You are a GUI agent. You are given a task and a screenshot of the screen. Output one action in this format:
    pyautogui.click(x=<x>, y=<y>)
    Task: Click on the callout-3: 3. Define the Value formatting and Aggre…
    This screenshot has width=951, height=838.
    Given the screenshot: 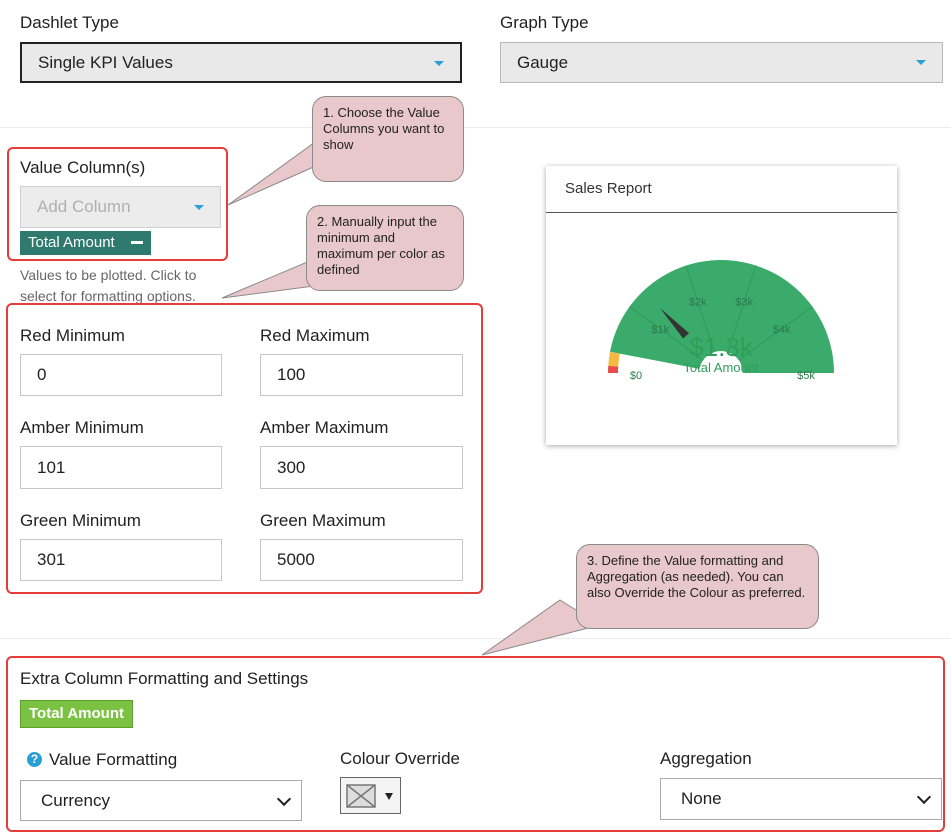 What is the action you would take?
    pyautogui.click(x=697, y=586)
    